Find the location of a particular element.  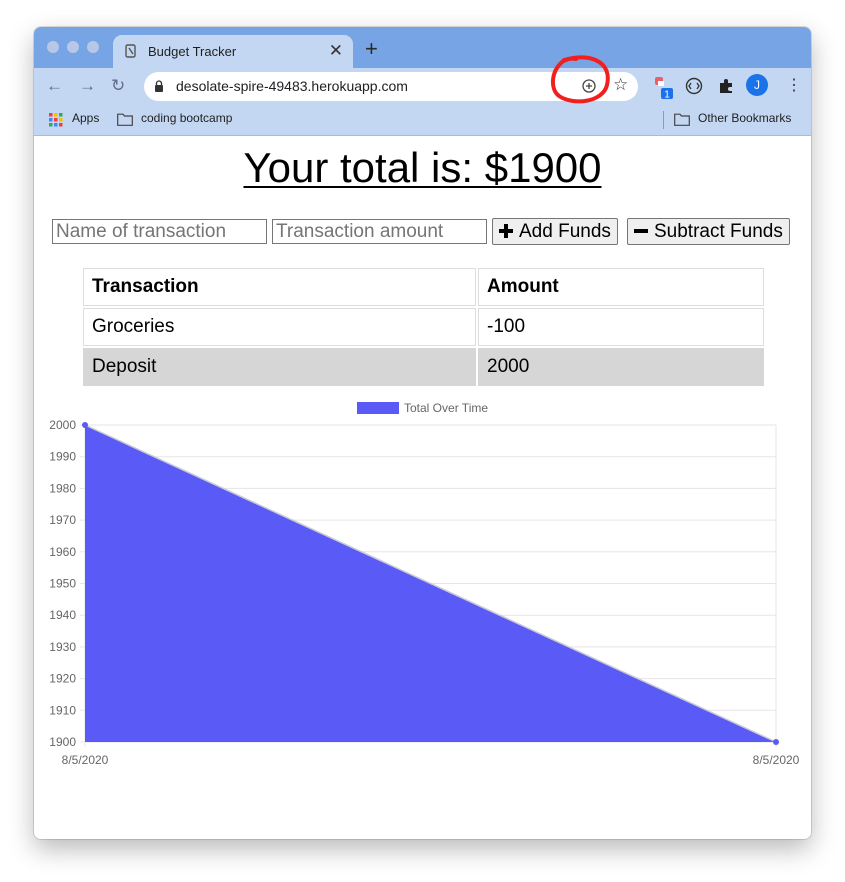

bookmark-coding-bootcamp: coding bootcamp is located at coordinates (186, 118).